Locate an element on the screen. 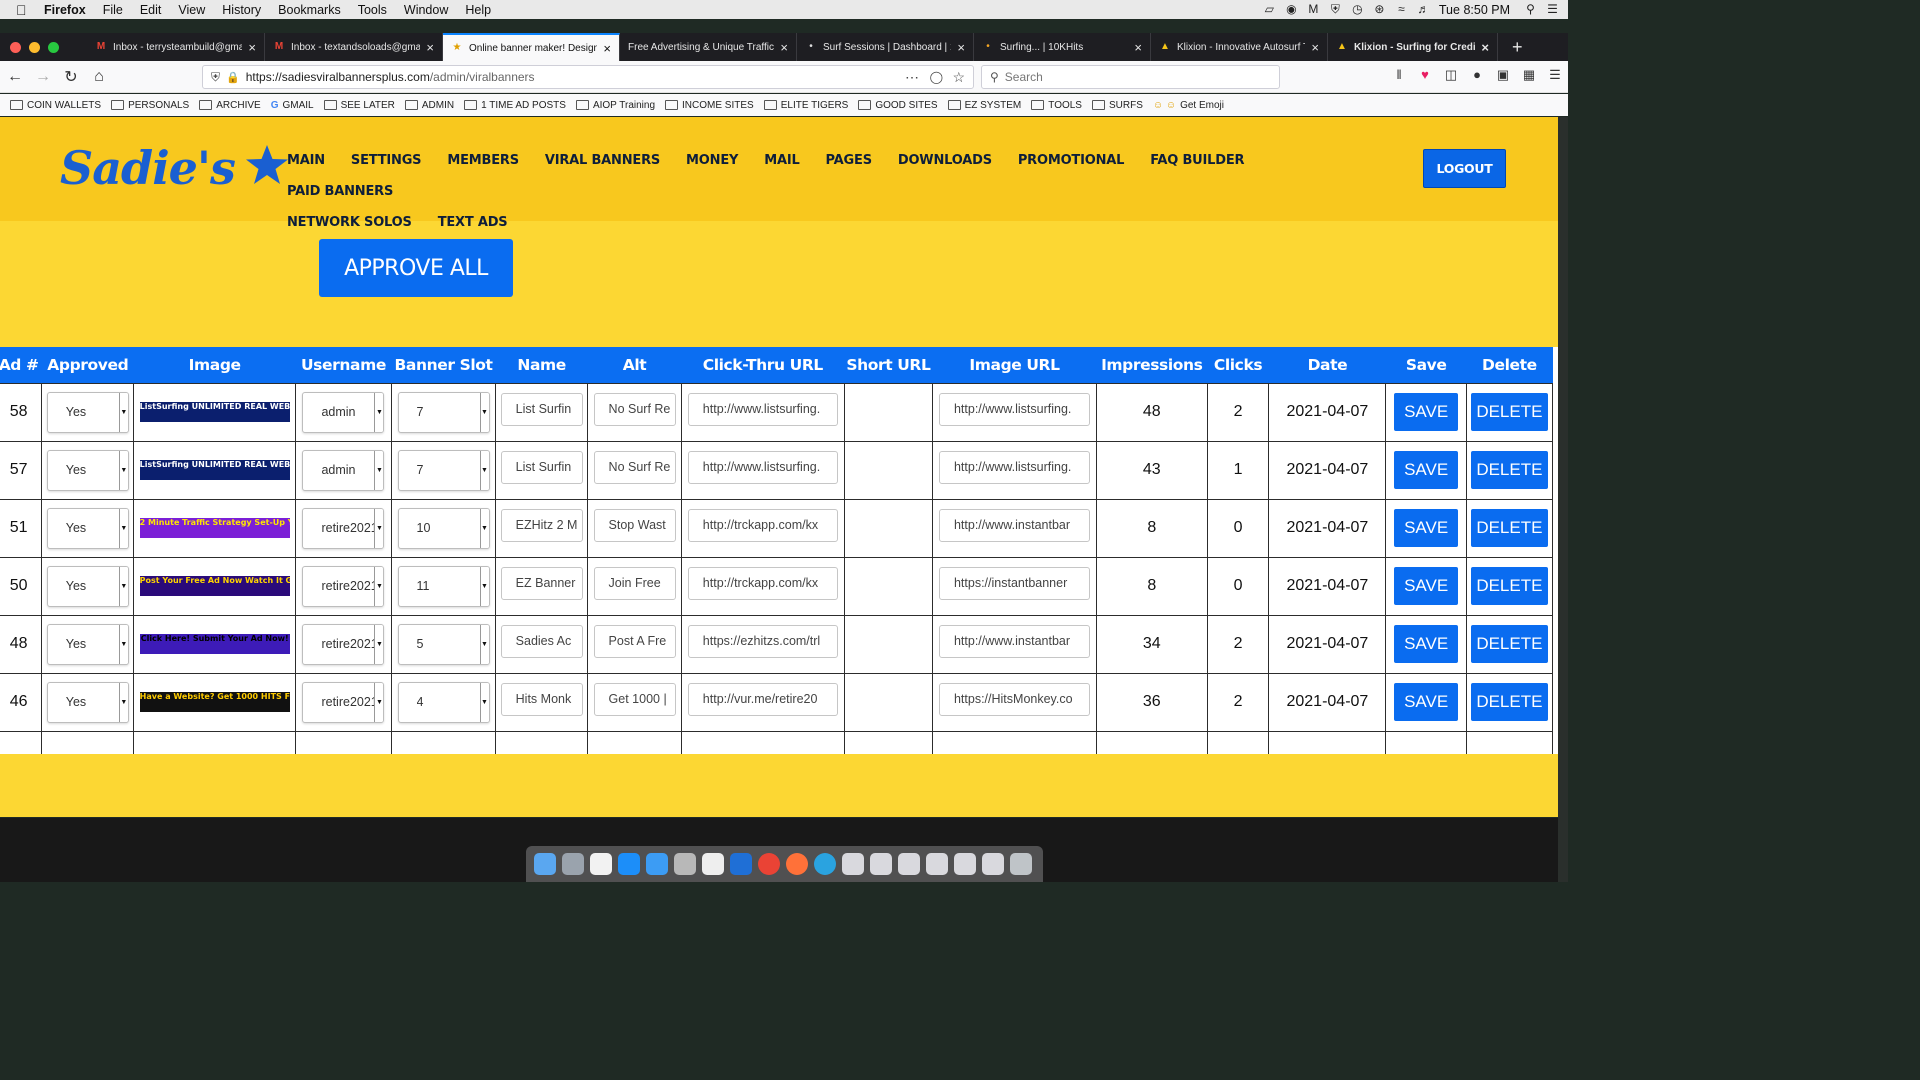 The width and height of the screenshot is (1920, 1080). menu-bookmarks: Bookmarks is located at coordinates (309, 10).